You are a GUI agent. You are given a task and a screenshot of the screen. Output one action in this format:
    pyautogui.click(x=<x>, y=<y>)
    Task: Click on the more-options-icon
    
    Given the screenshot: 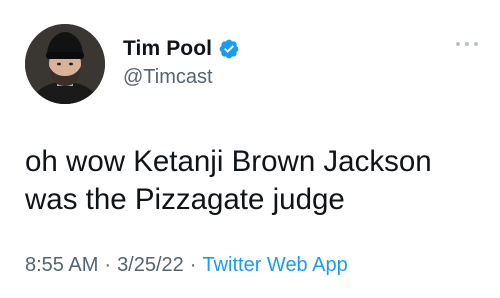 What is the action you would take?
    pyautogui.click(x=467, y=44)
    